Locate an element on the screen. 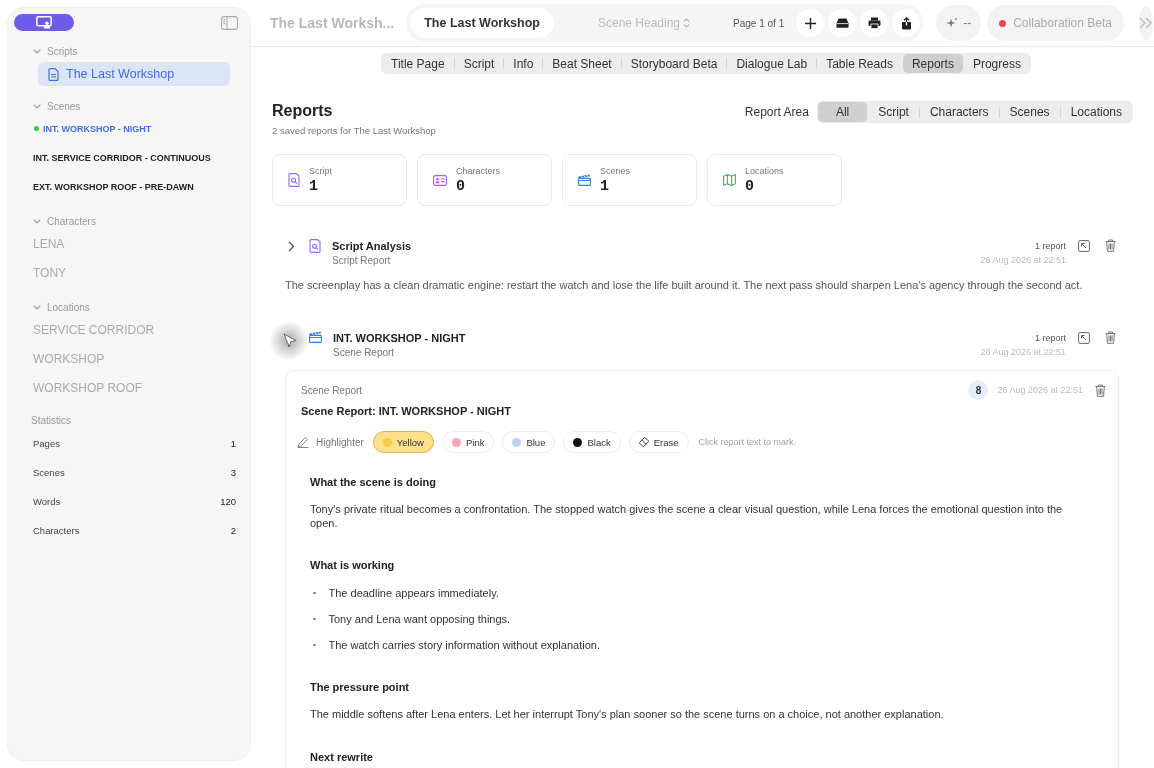  filter-option: Characters is located at coordinates (959, 112).